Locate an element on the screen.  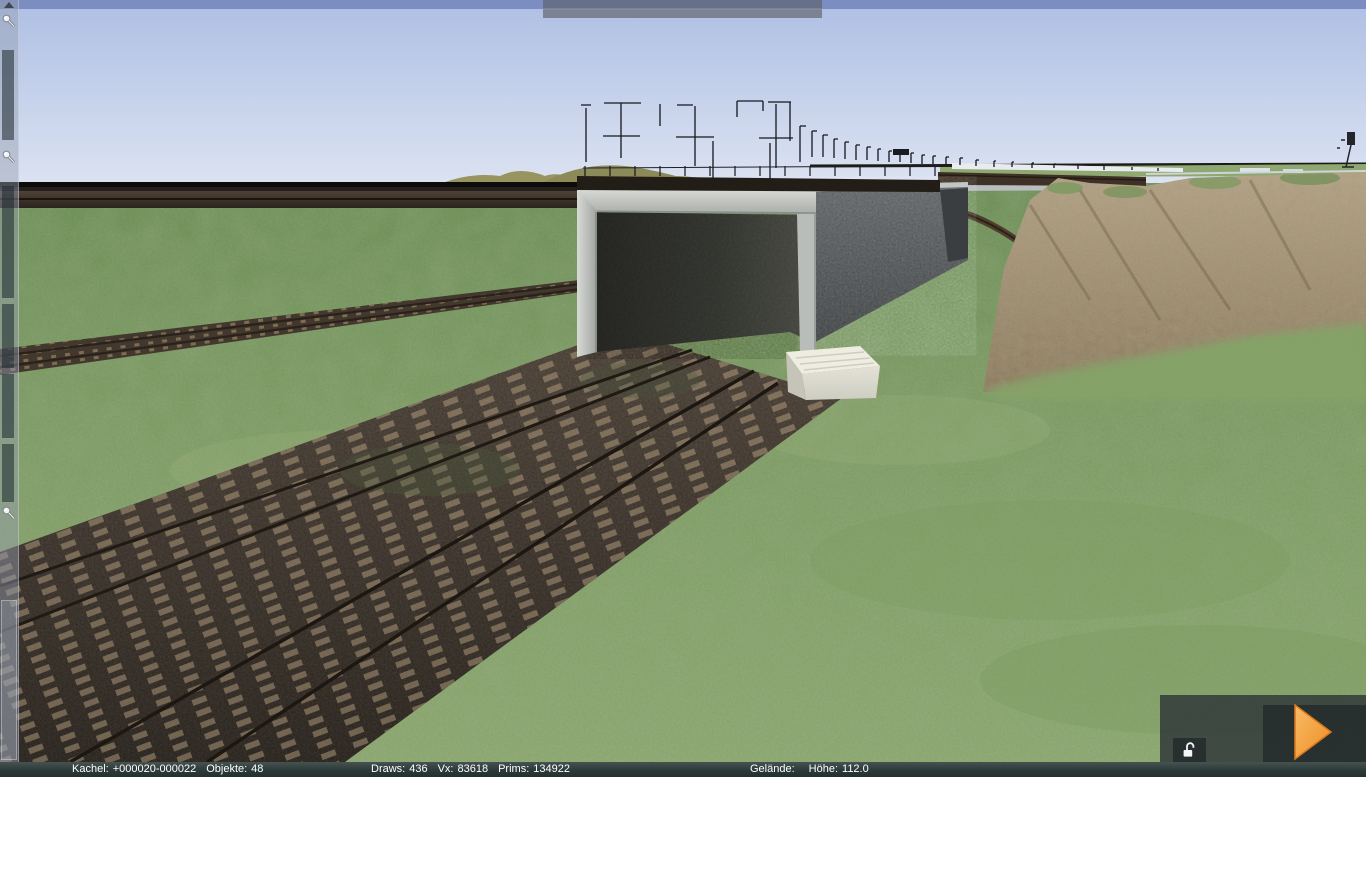
vx-label: Vx: is located at coordinates (445, 769).